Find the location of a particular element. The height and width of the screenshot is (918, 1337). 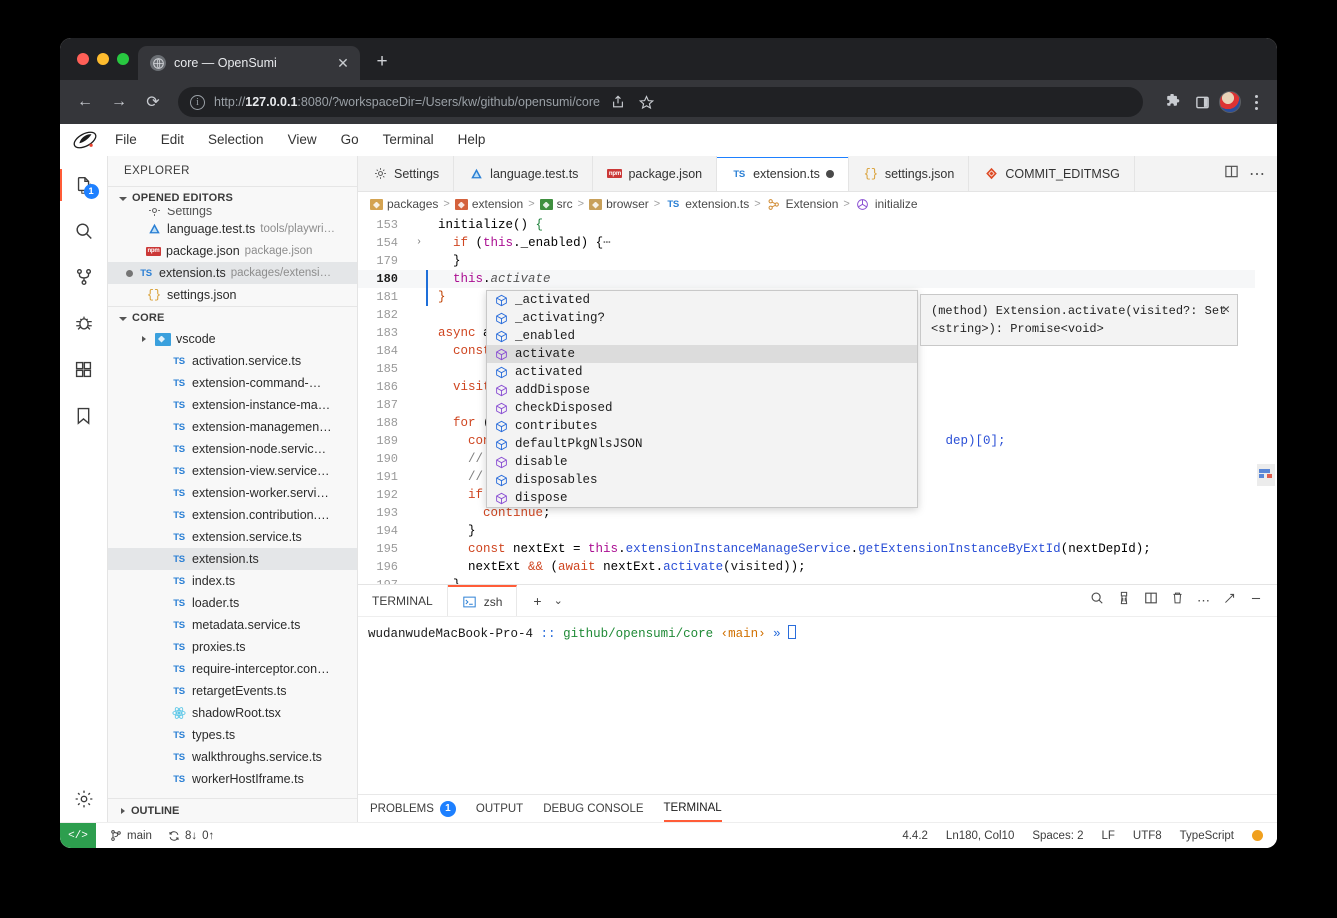

chevron-down-icon: ⌄ is located at coordinates (558, 600).